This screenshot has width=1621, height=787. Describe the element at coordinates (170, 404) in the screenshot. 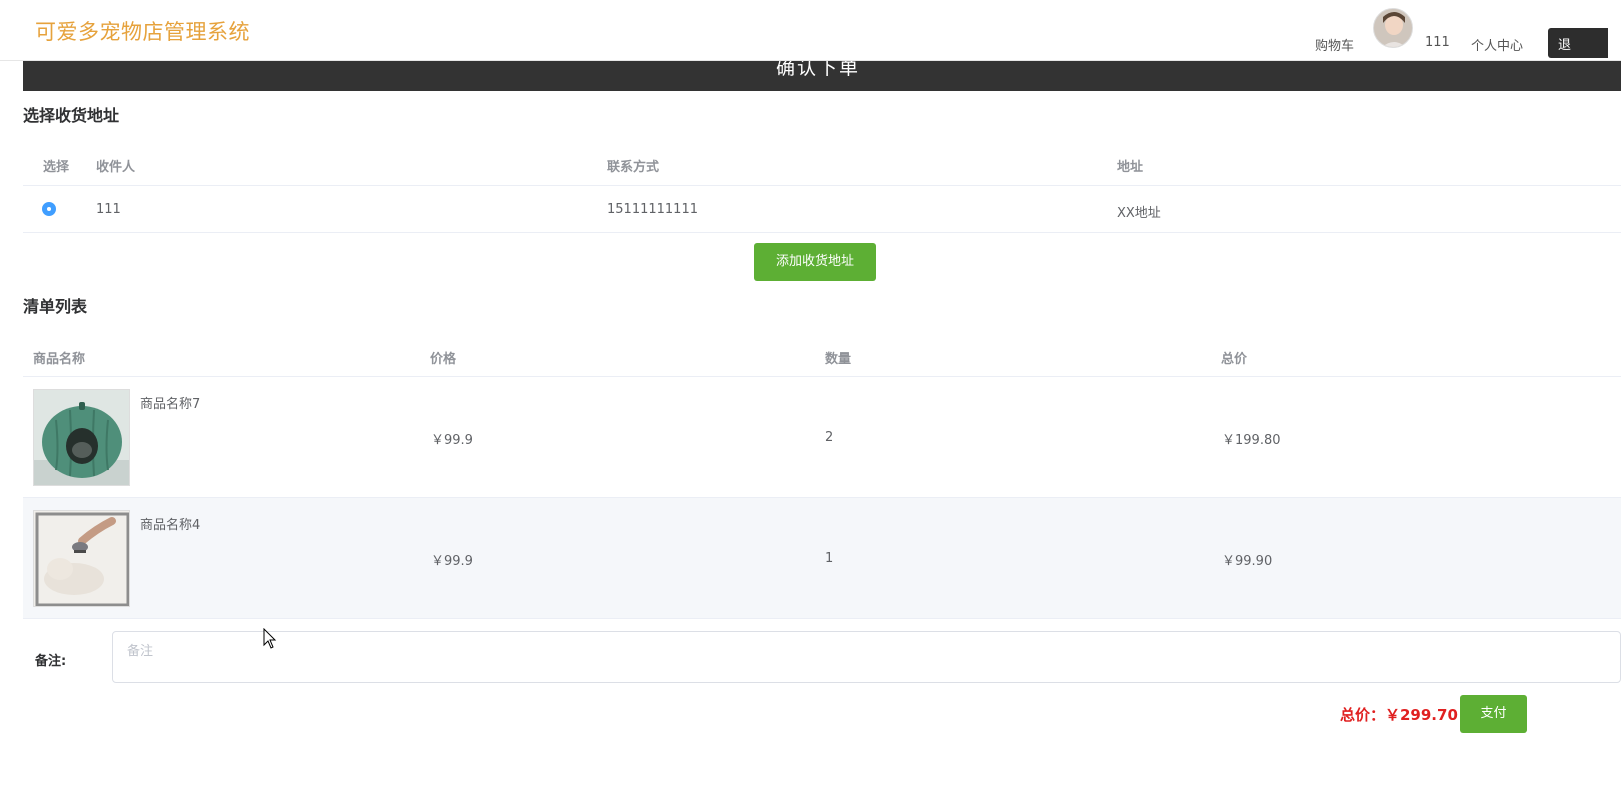

I see `item-name: 商品名称7` at that location.